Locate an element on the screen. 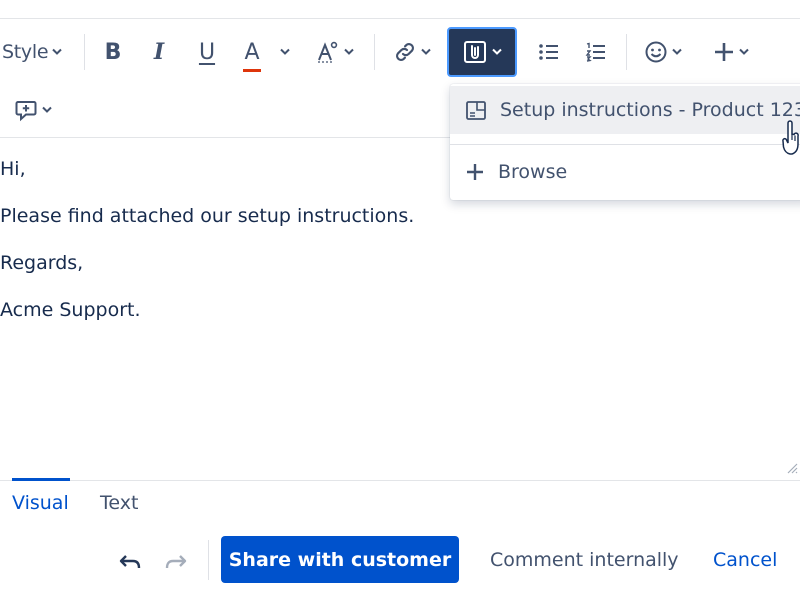 Image resolution: width=800 pixels, height=600 pixels. dropdown-item-setup-instructions: Setup instructions - Product 123 is located at coordinates (625, 110).